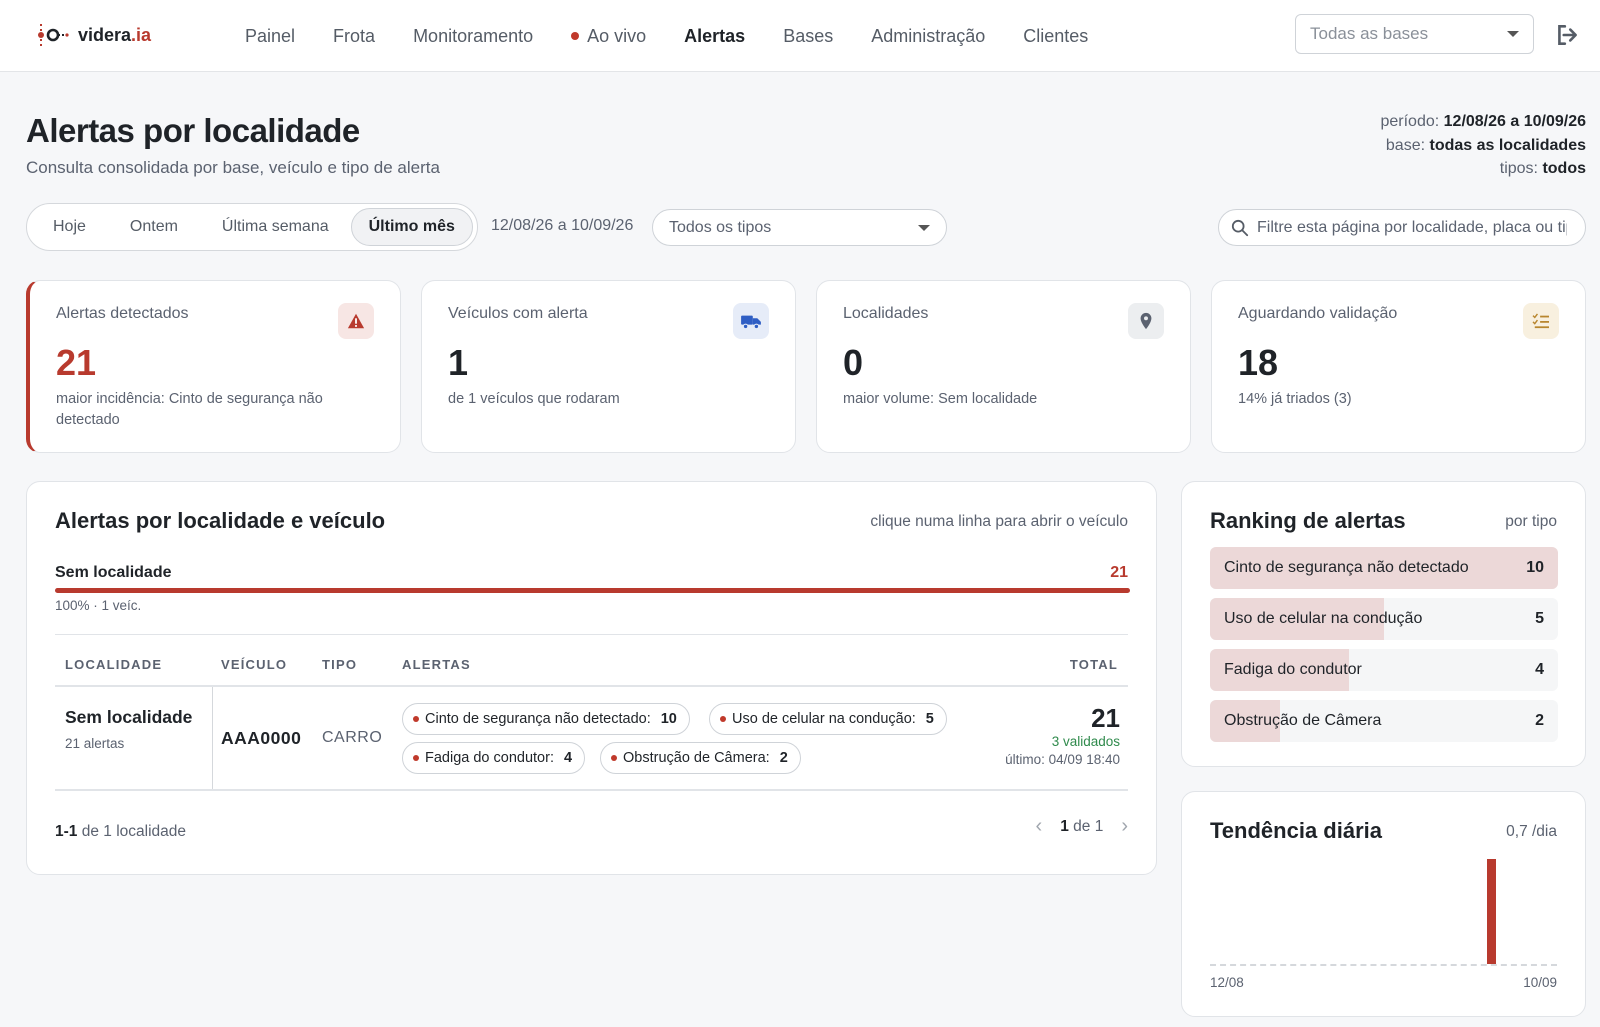 The height and width of the screenshot is (1027, 1600). Describe the element at coordinates (700, 758) in the screenshot. I see `alert-chip: Obstrução de Câmera: 2` at that location.